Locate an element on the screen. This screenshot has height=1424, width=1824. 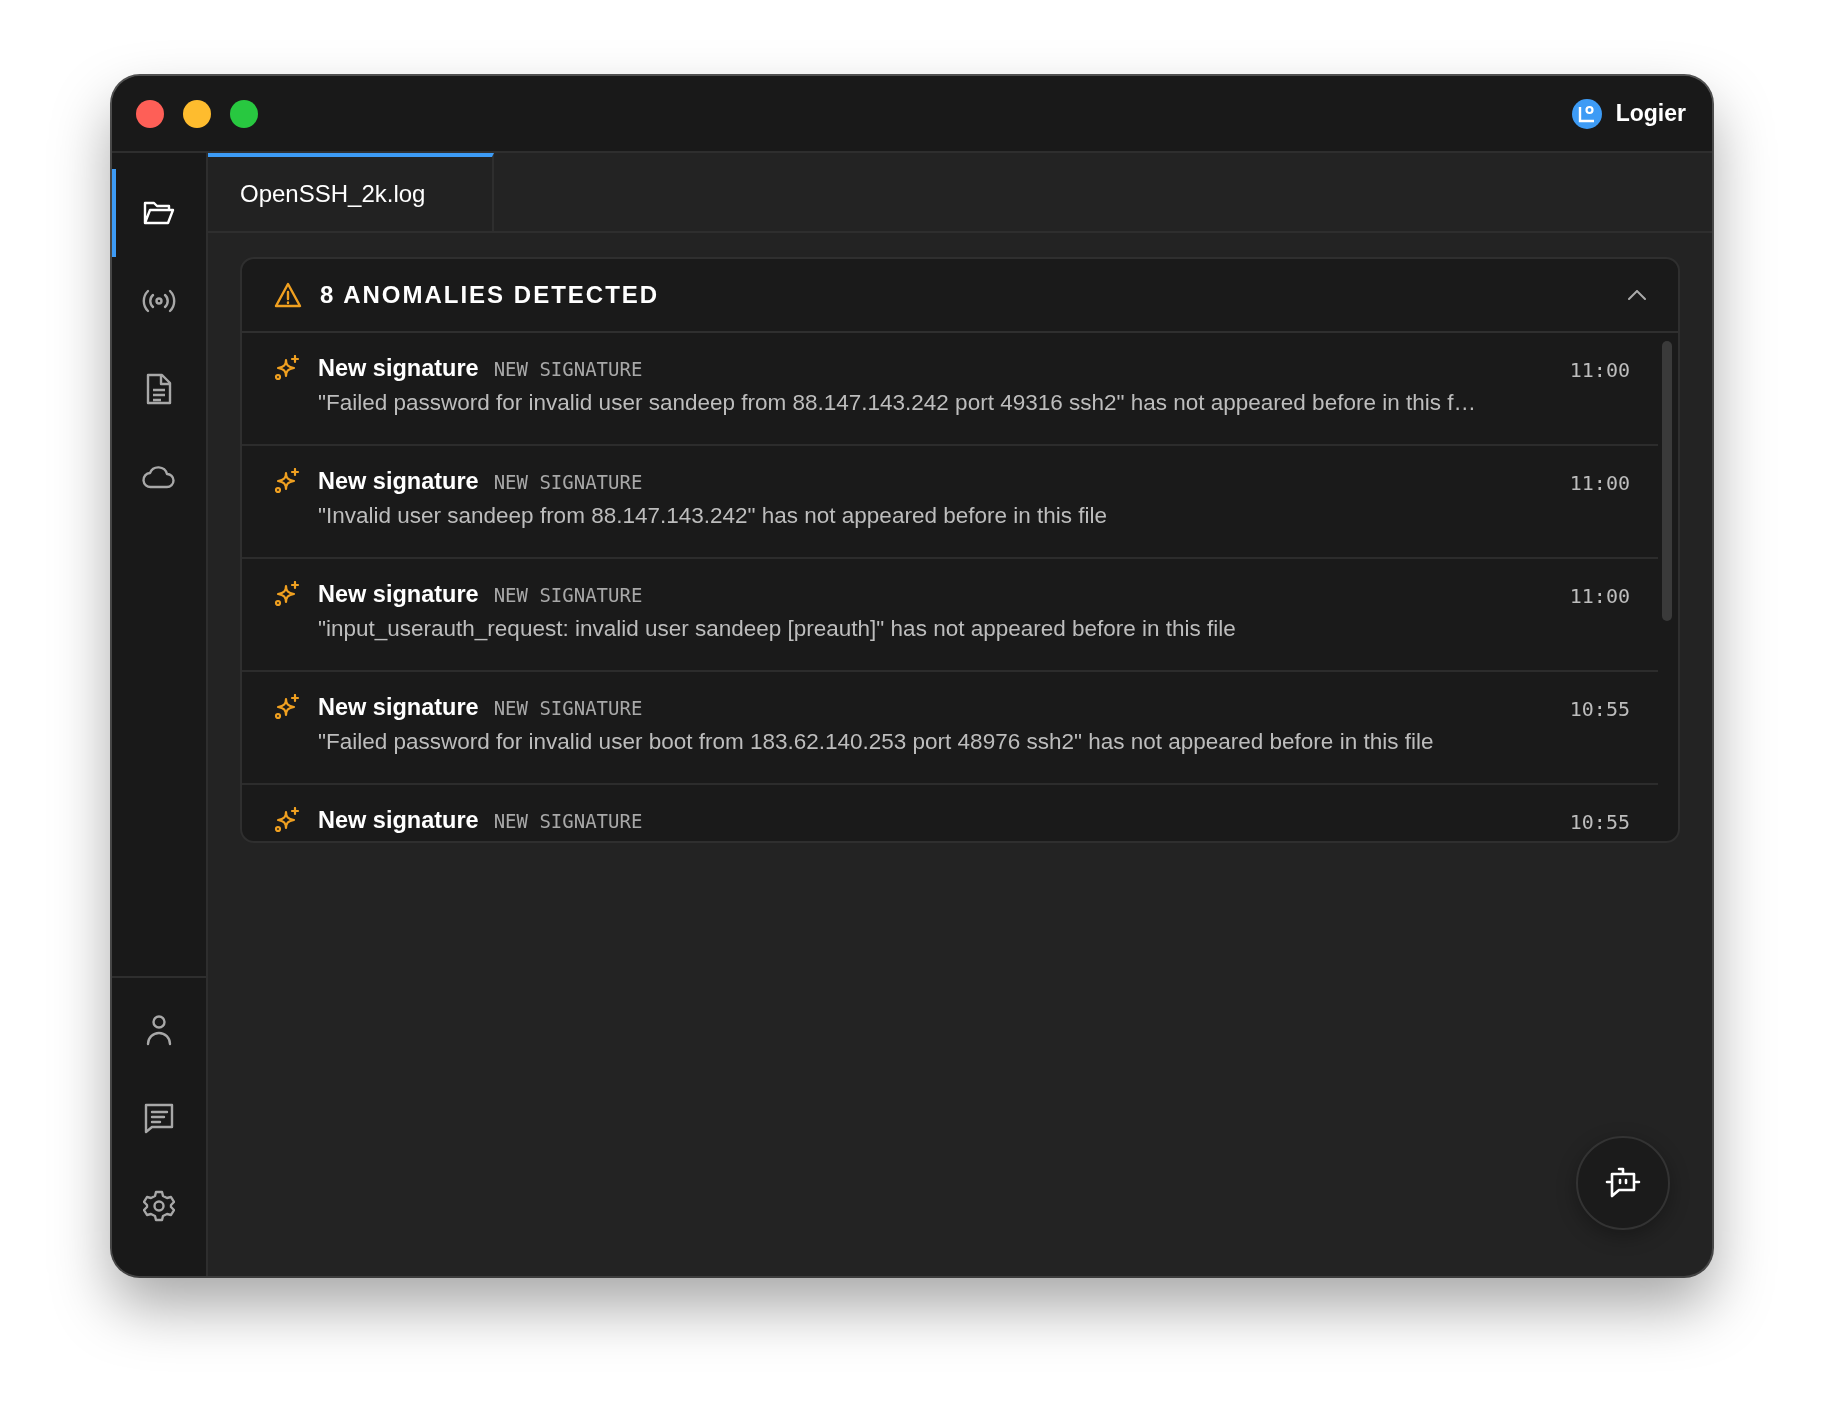
anomaly-item: New signature NEW SIGNATURE "Failed password for invalid user sandeep from 88.147.143.242 port 49316 ssh2" has not appeared before in this f… 11:00 is located at coordinates (950, 389).